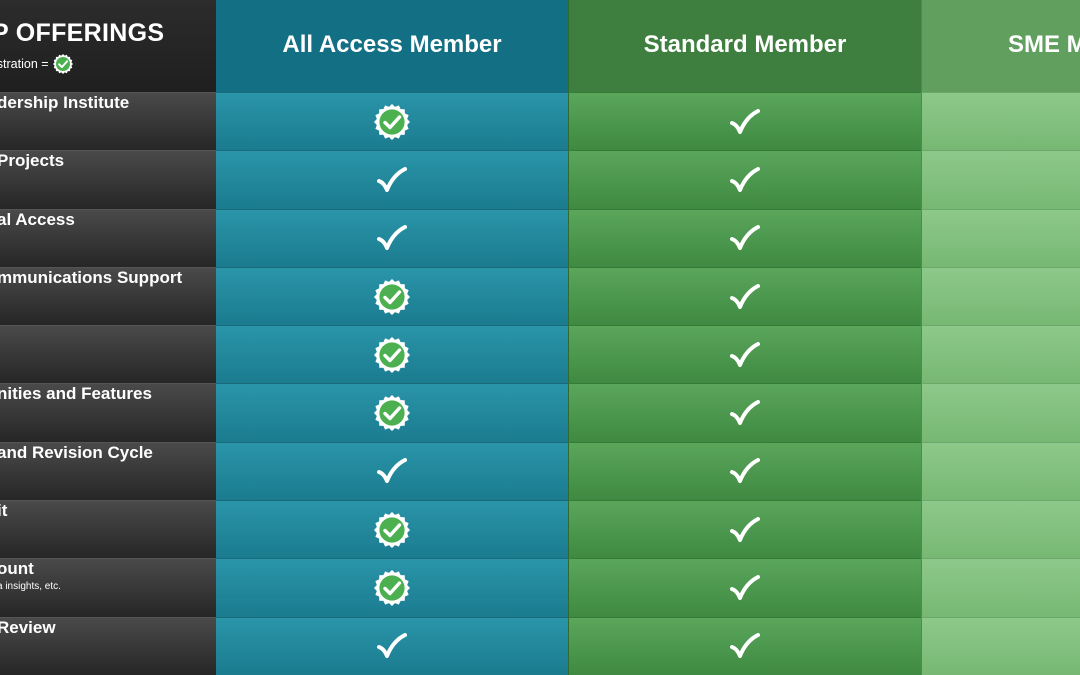 Image resolution: width=1080 pixels, height=675 pixels. Describe the element at coordinates (76, 394) in the screenshot. I see `row-label-text: nities and Features` at that location.